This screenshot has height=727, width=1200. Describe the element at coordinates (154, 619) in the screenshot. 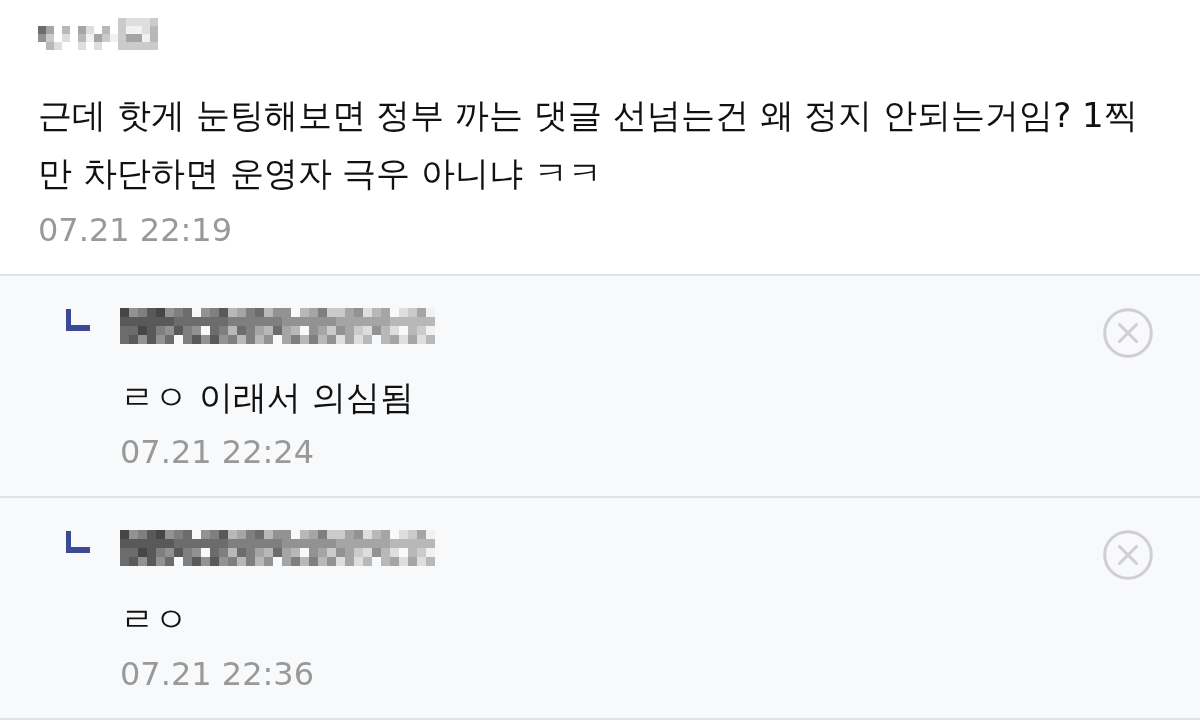

I see `reply-text: ㄹㅇ` at that location.